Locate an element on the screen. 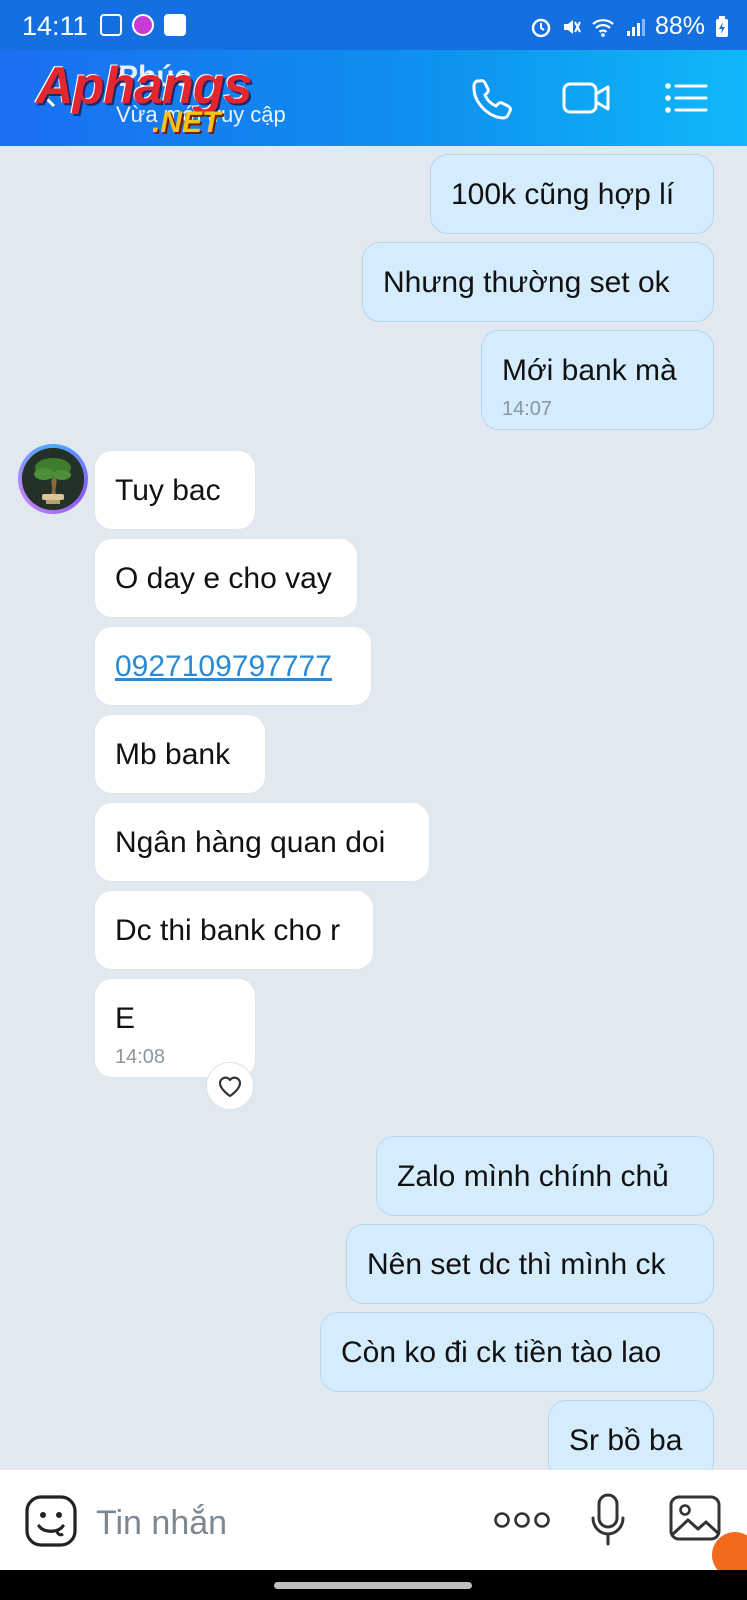 Image resolution: width=747 pixels, height=1600 pixels. message-bubble-incoming: 0927109797777 is located at coordinates (233, 666).